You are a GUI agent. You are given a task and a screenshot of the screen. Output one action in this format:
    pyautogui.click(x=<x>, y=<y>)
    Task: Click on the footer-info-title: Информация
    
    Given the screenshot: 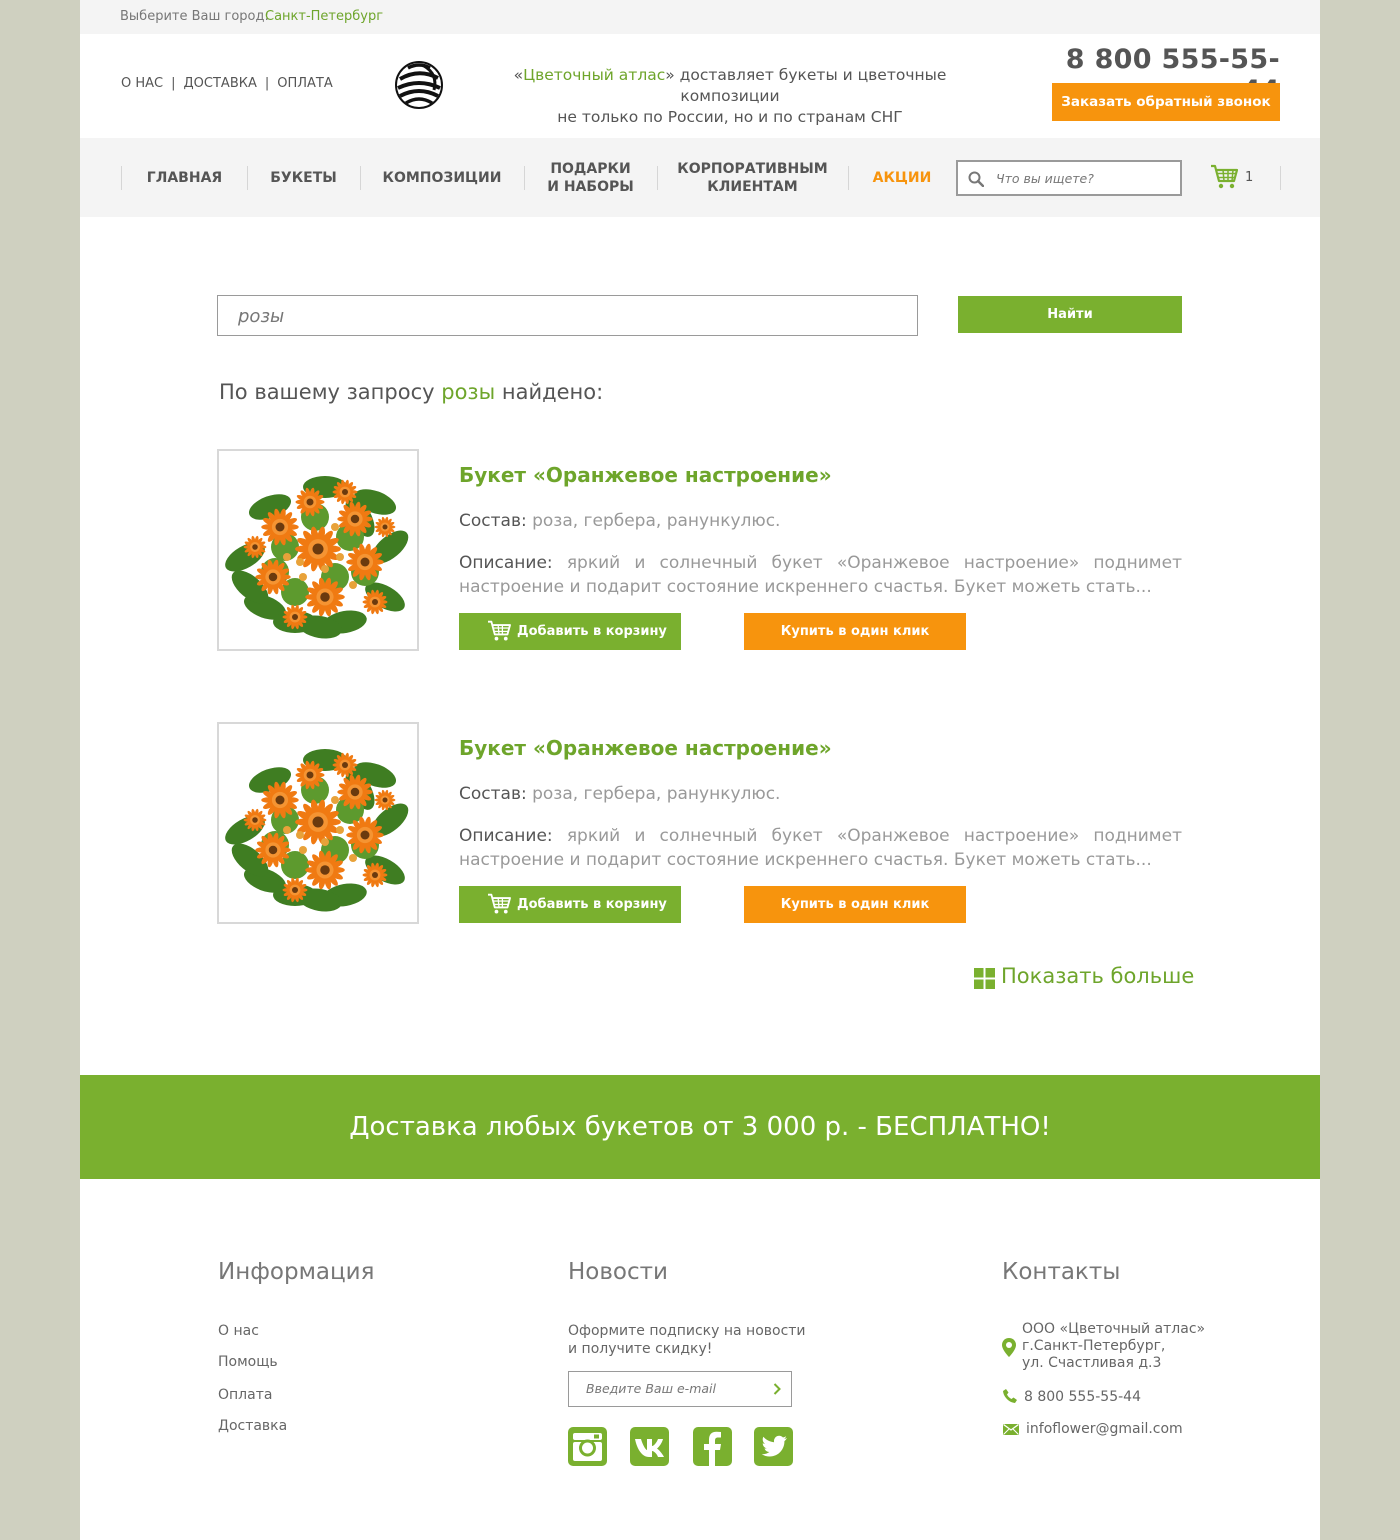 What is the action you would take?
    pyautogui.click(x=296, y=1272)
    